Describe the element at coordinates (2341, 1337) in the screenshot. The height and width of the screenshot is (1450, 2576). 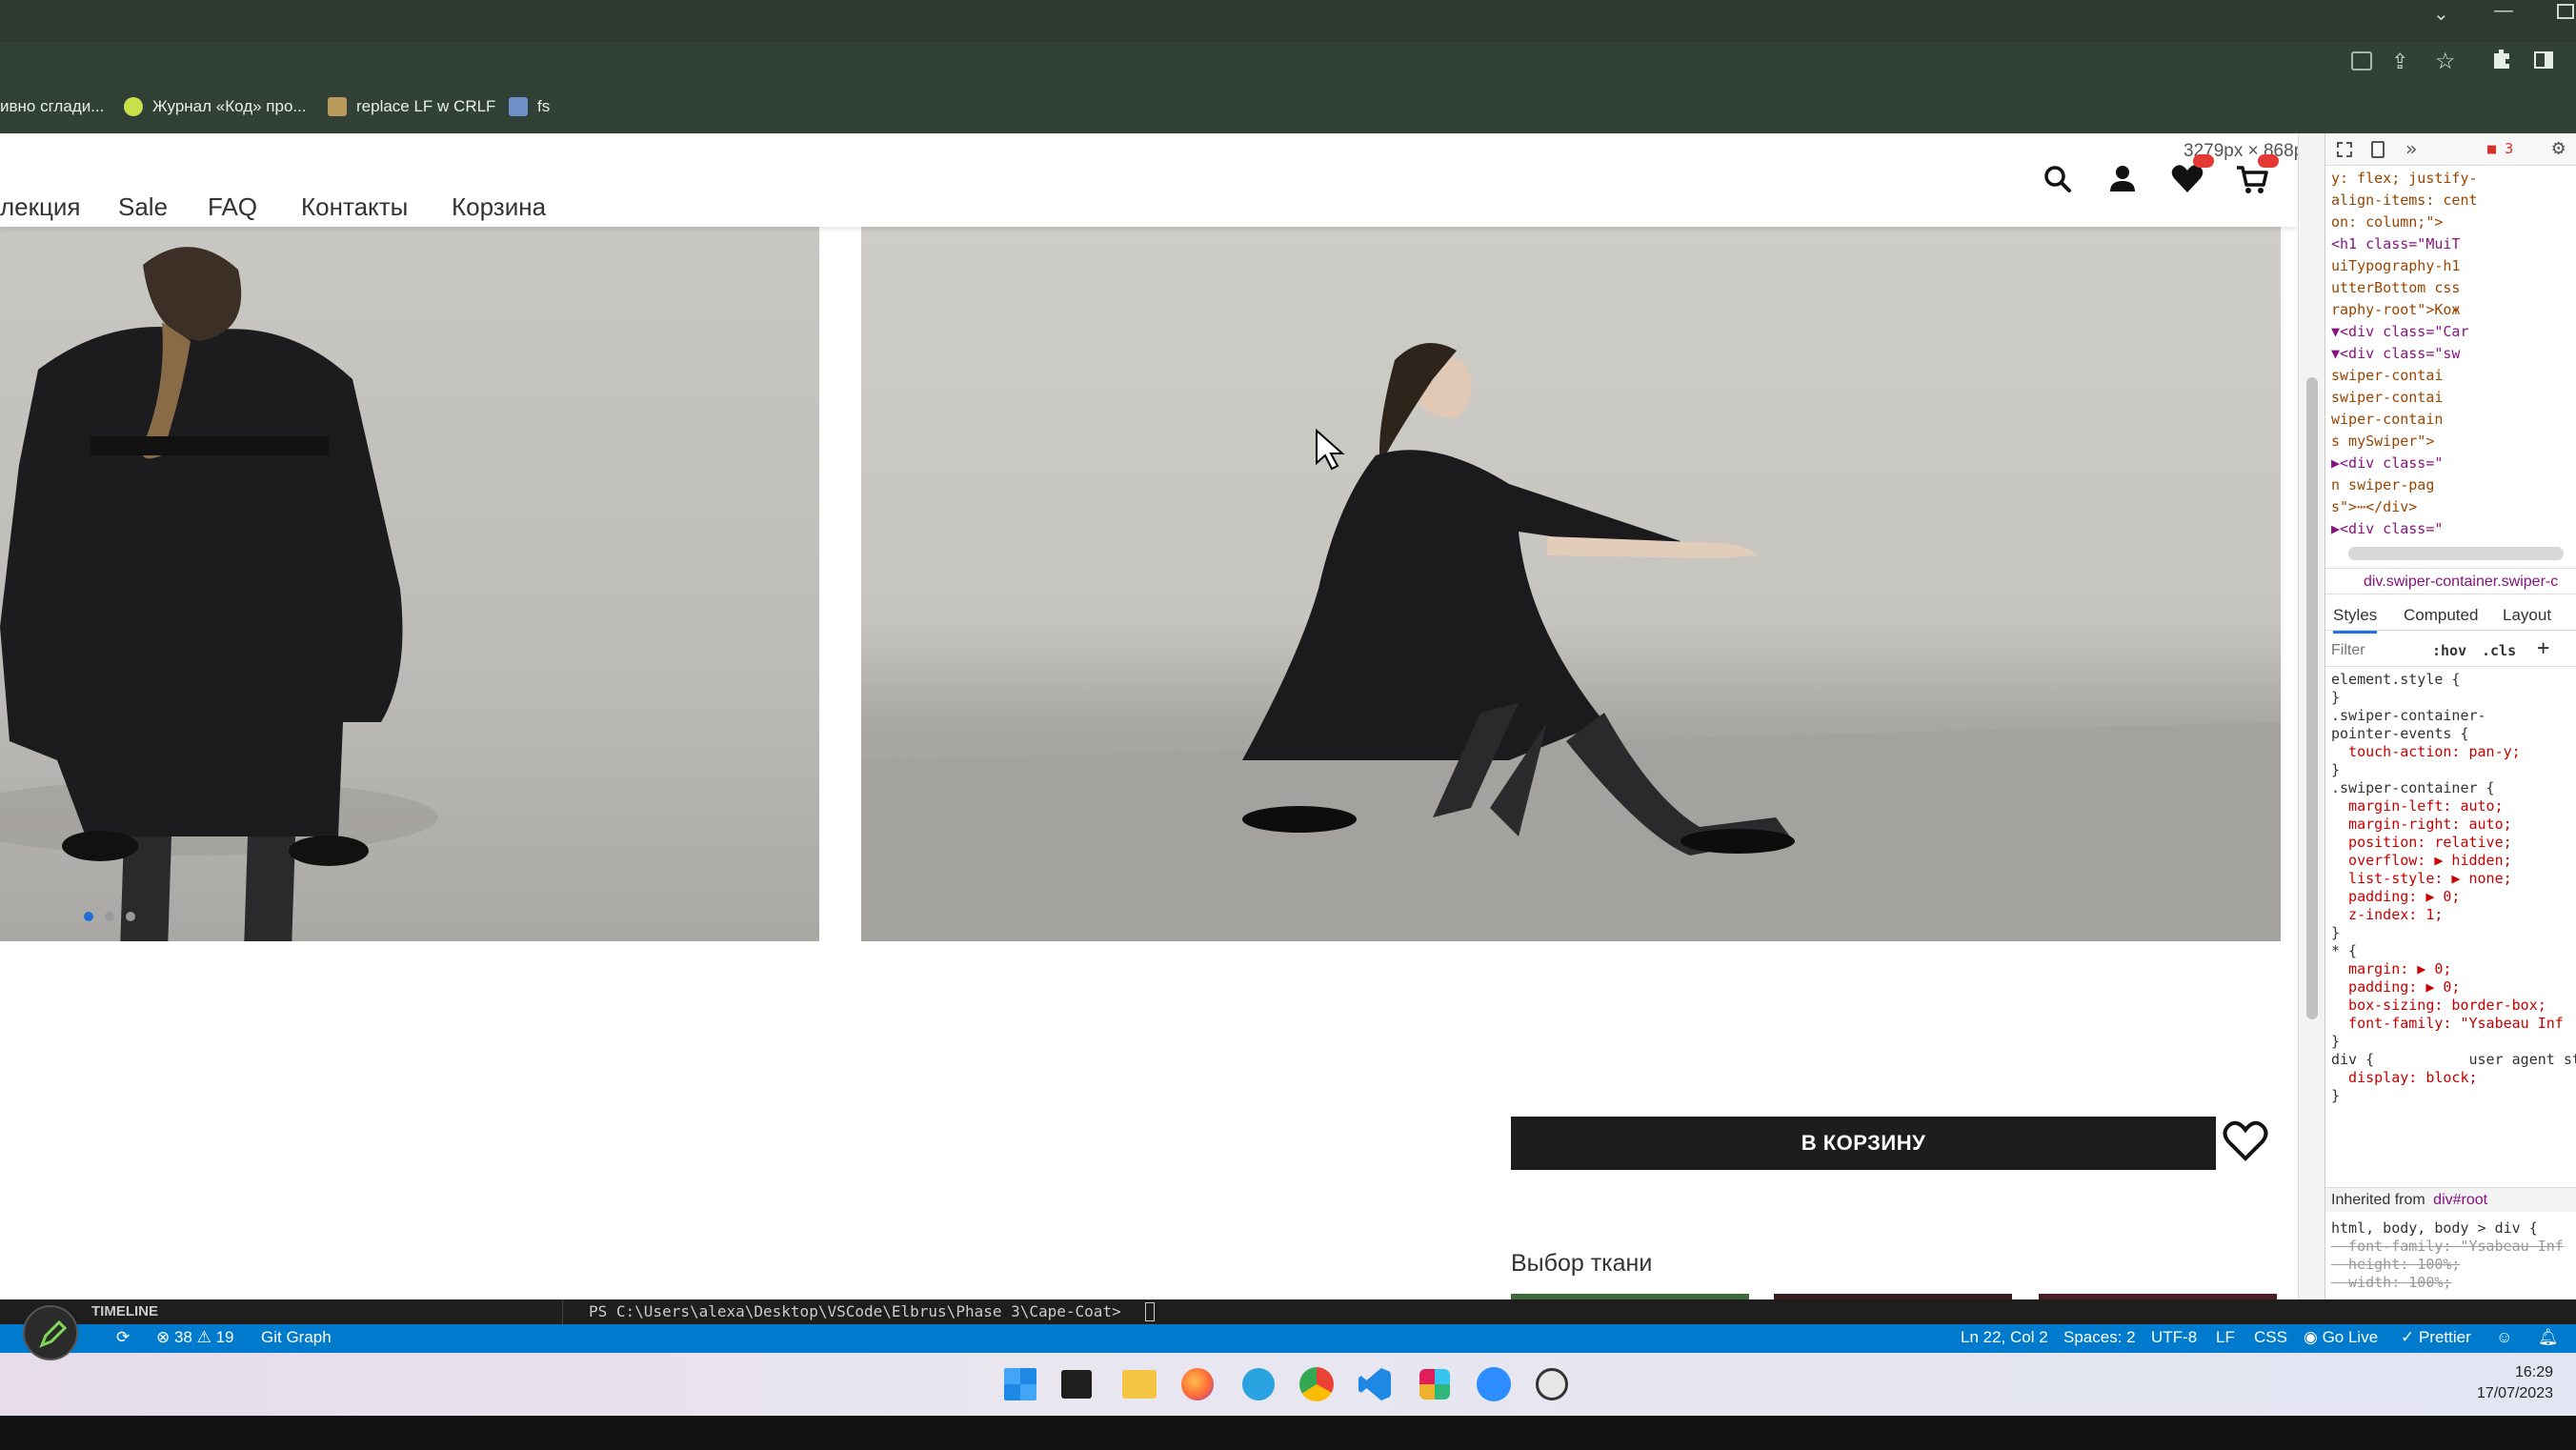
I see `go-live-button: ◉ Go Live` at that location.